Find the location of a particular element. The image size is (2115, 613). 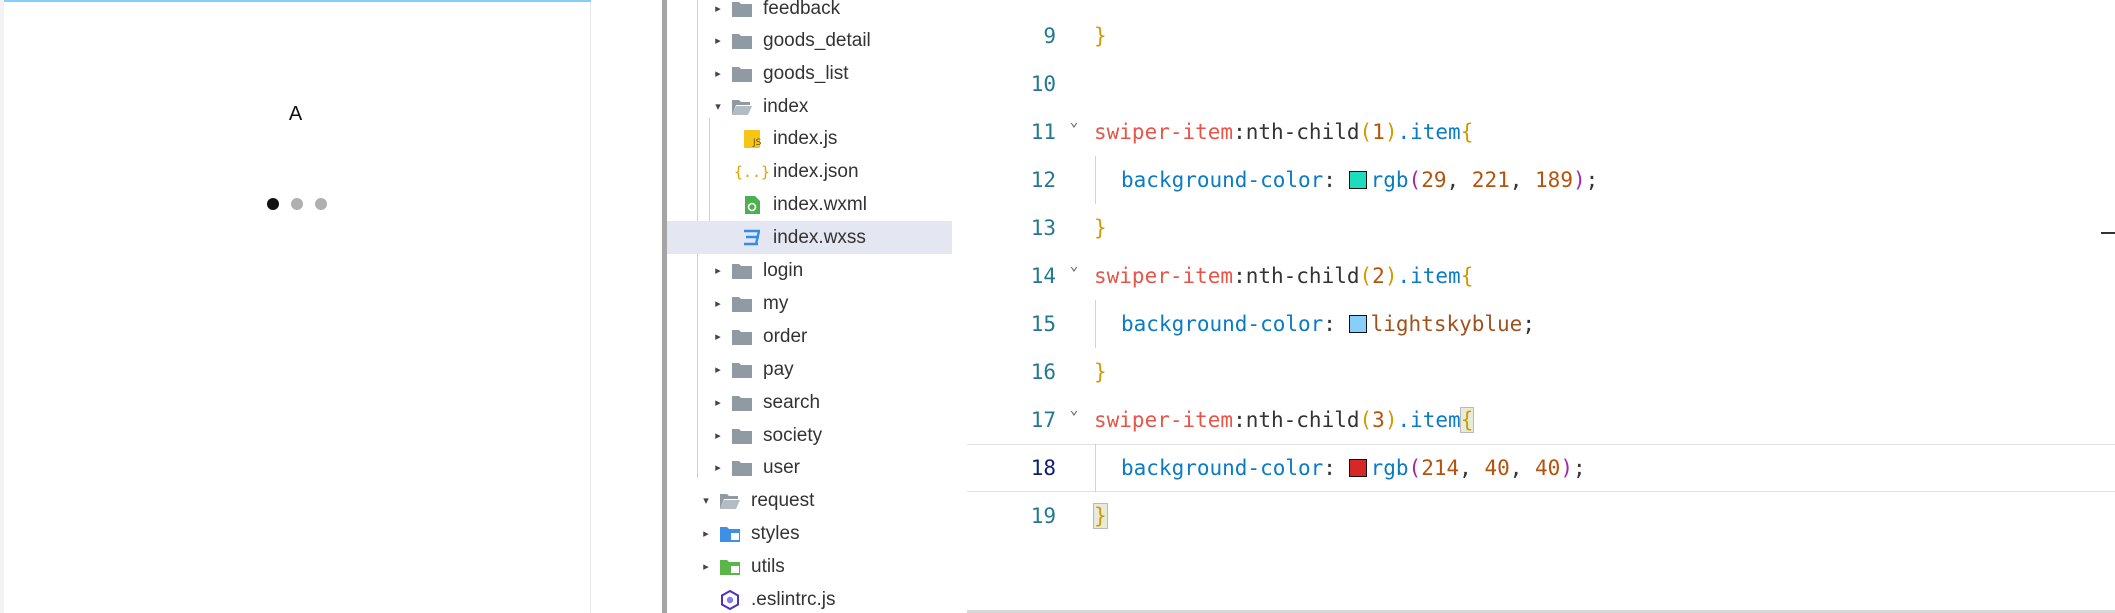

eslint-file-icon is located at coordinates (730, 600).